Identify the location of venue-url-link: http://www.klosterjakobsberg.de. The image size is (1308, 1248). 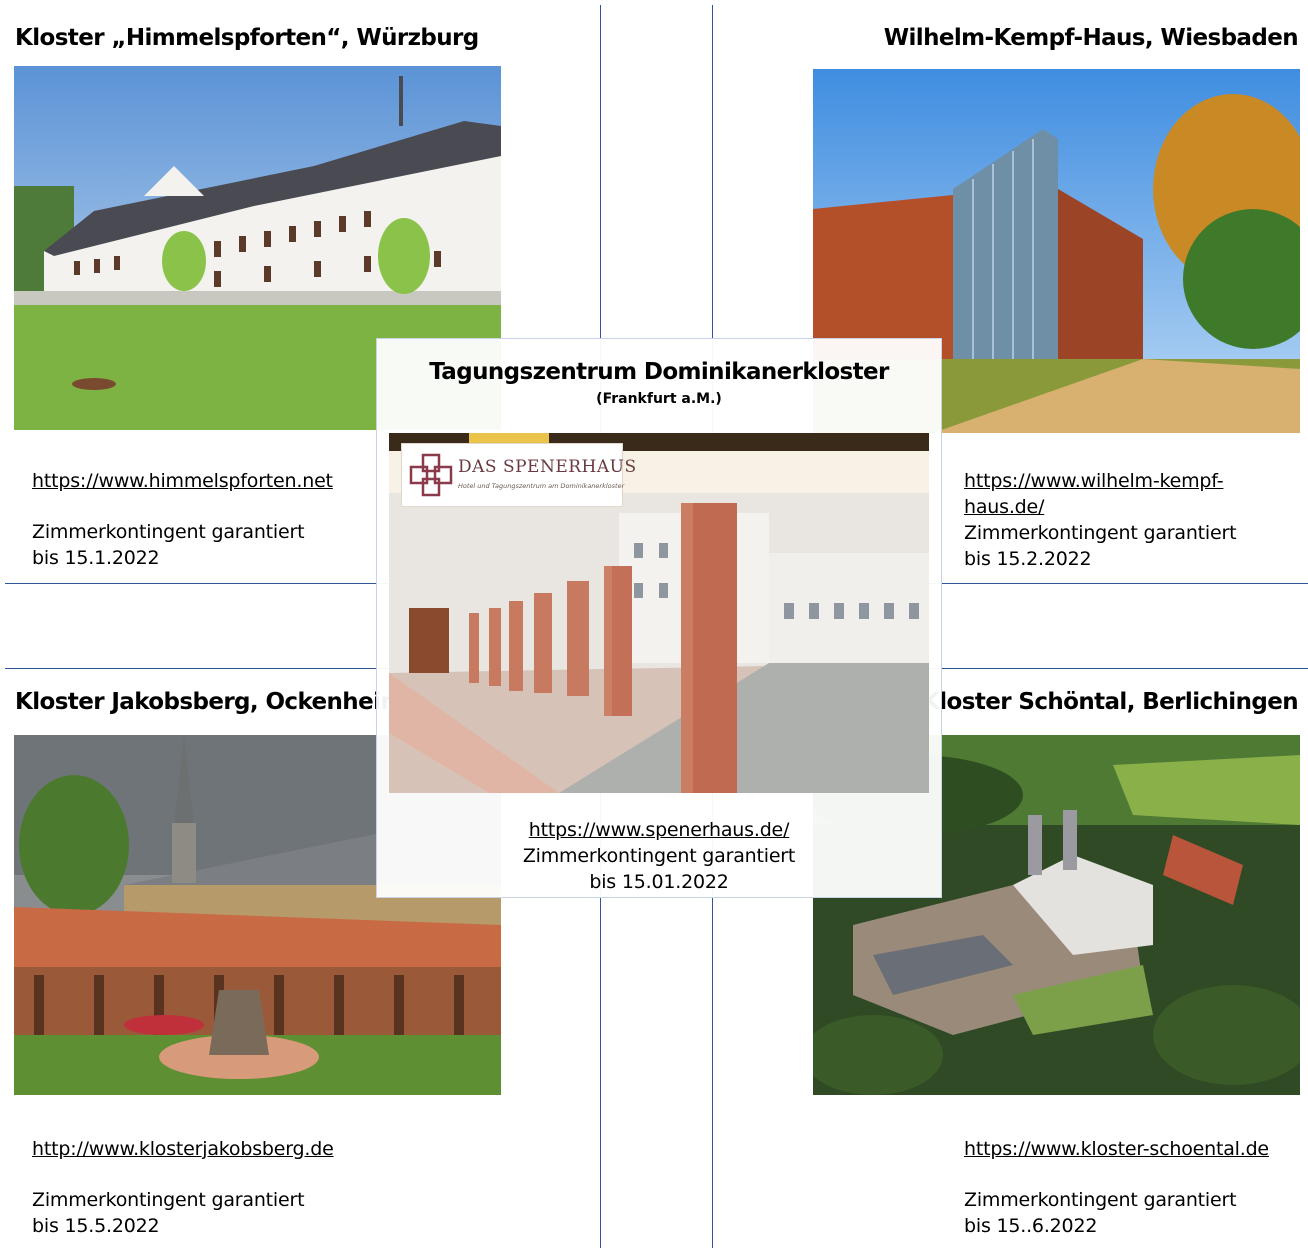
(183, 1149).